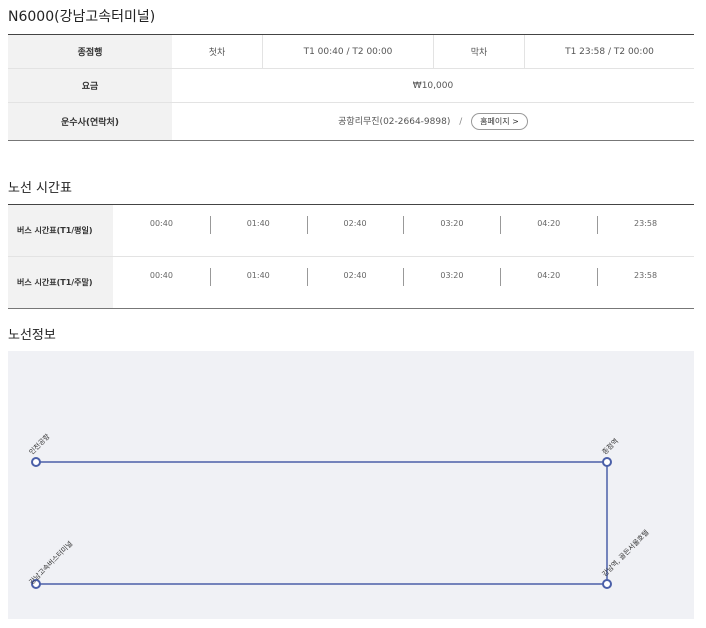 This screenshot has height=628, width=706. I want to click on stop-label: 종점역, so click(610, 446).